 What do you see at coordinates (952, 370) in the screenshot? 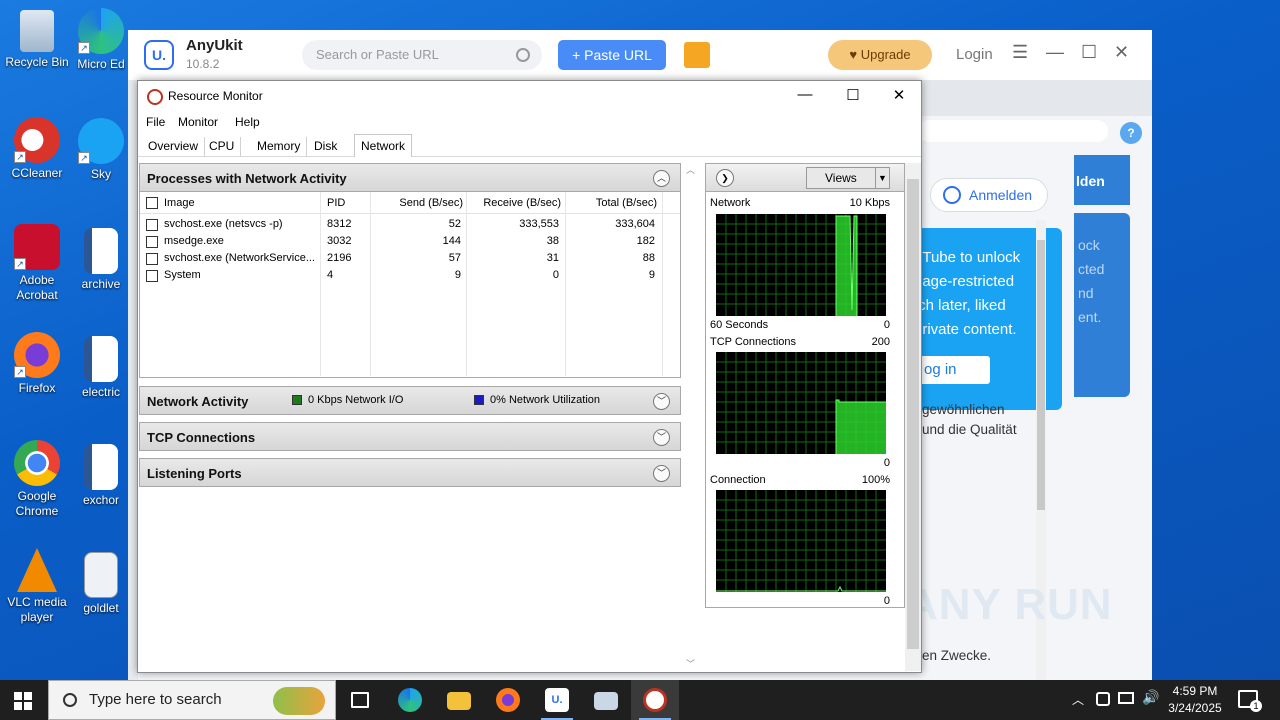
I see `popup-login-button: og in` at bounding box center [952, 370].